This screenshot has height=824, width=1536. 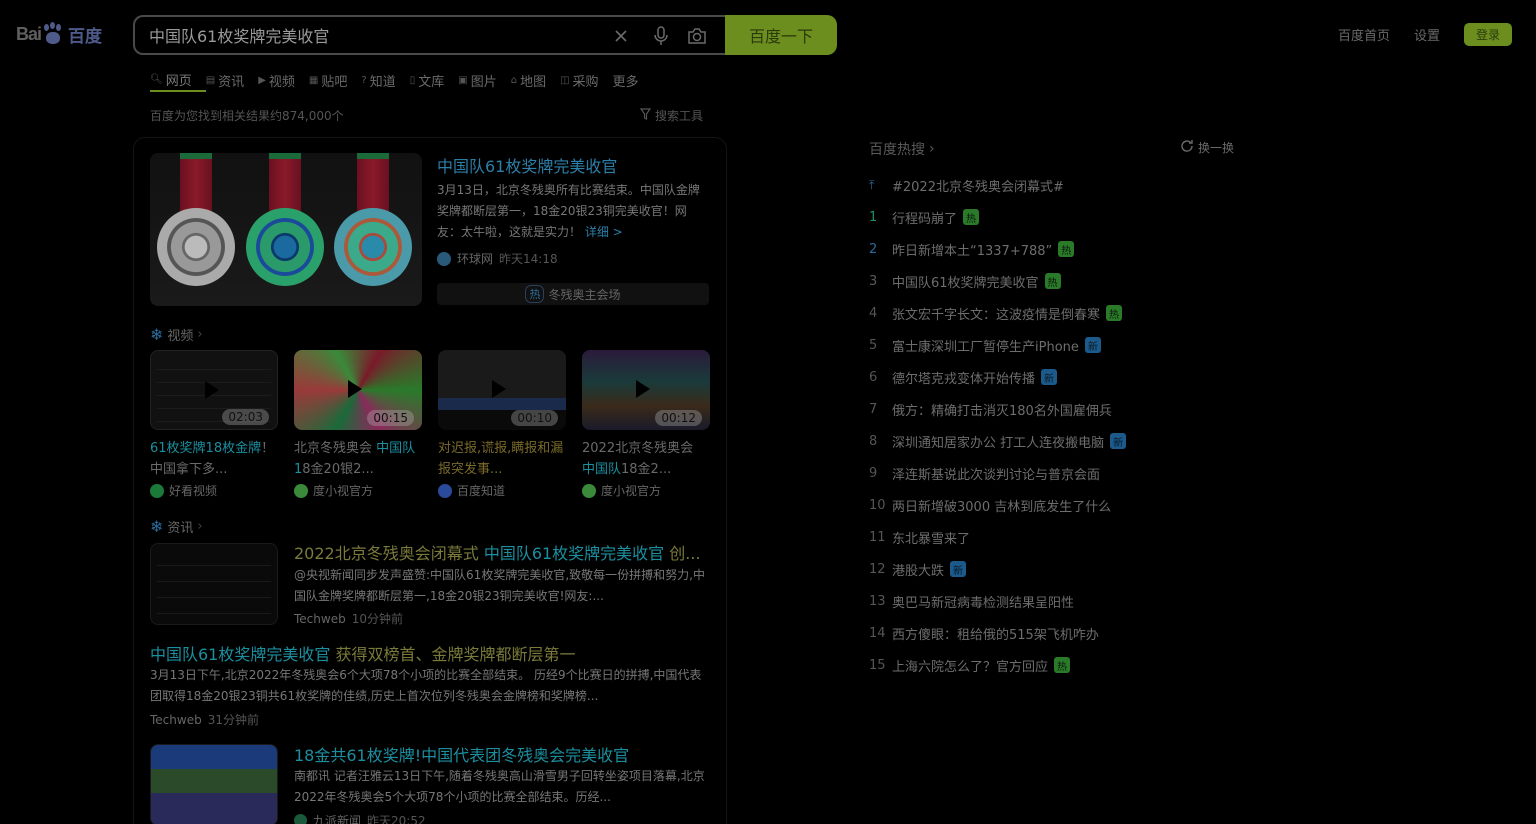 What do you see at coordinates (501, 754) in the screenshot?
I see `news-title: 18金共61枚奖牌!中国代表团冬残奥会完美收官` at bounding box center [501, 754].